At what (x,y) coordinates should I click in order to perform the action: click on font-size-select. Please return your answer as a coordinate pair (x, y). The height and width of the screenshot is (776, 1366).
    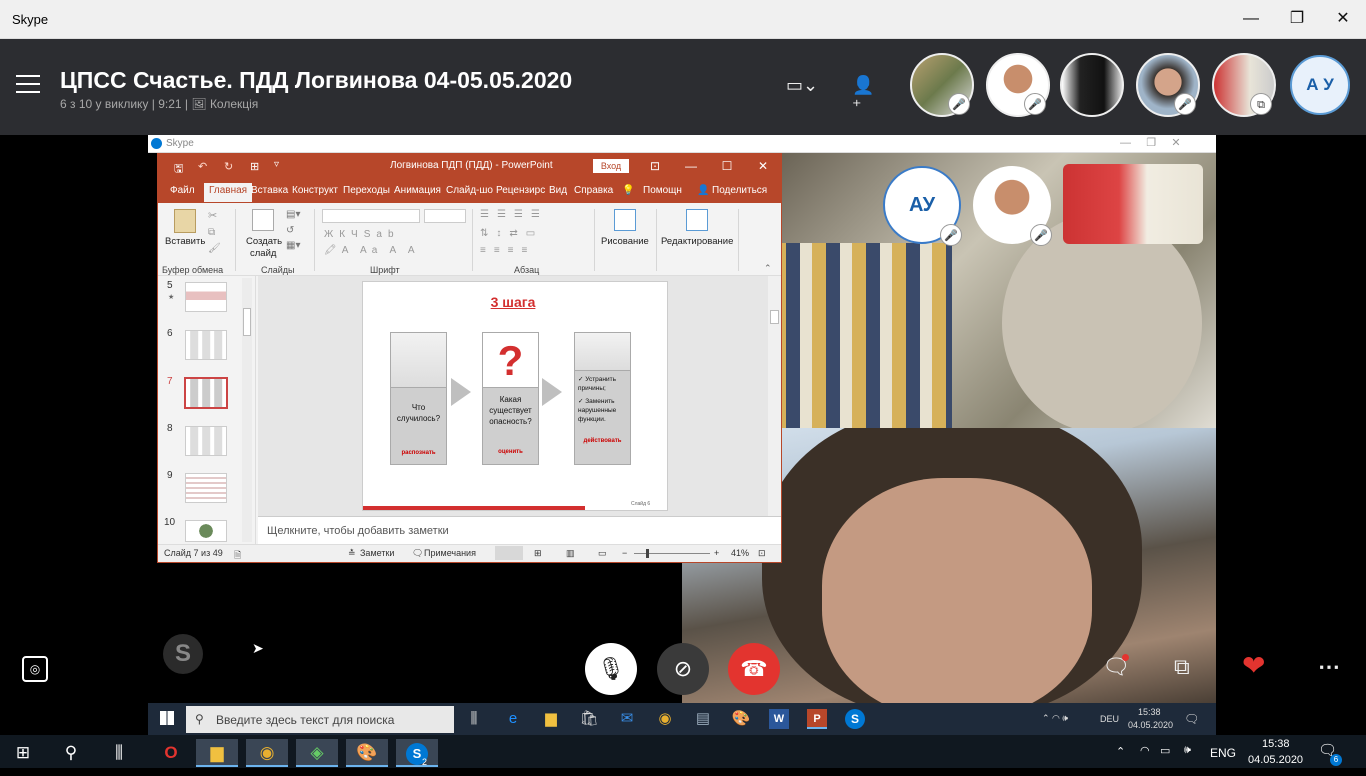
    Looking at the image, I should click on (445, 216).